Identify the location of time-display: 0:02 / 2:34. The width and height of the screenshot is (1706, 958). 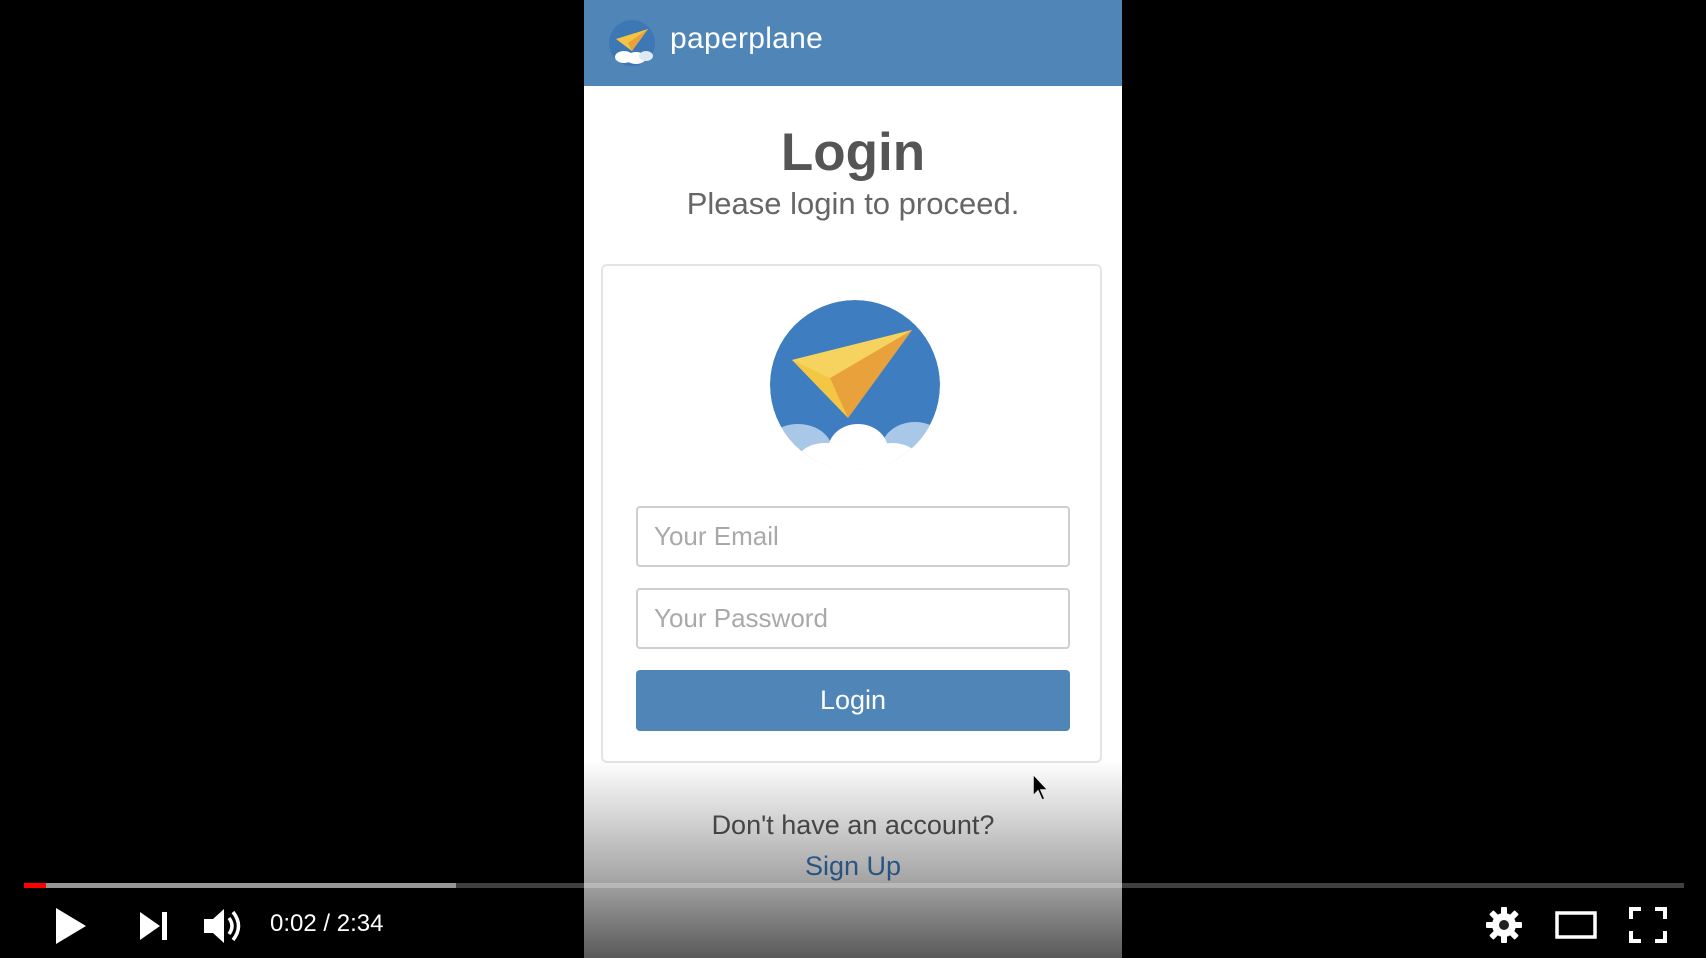
(327, 923).